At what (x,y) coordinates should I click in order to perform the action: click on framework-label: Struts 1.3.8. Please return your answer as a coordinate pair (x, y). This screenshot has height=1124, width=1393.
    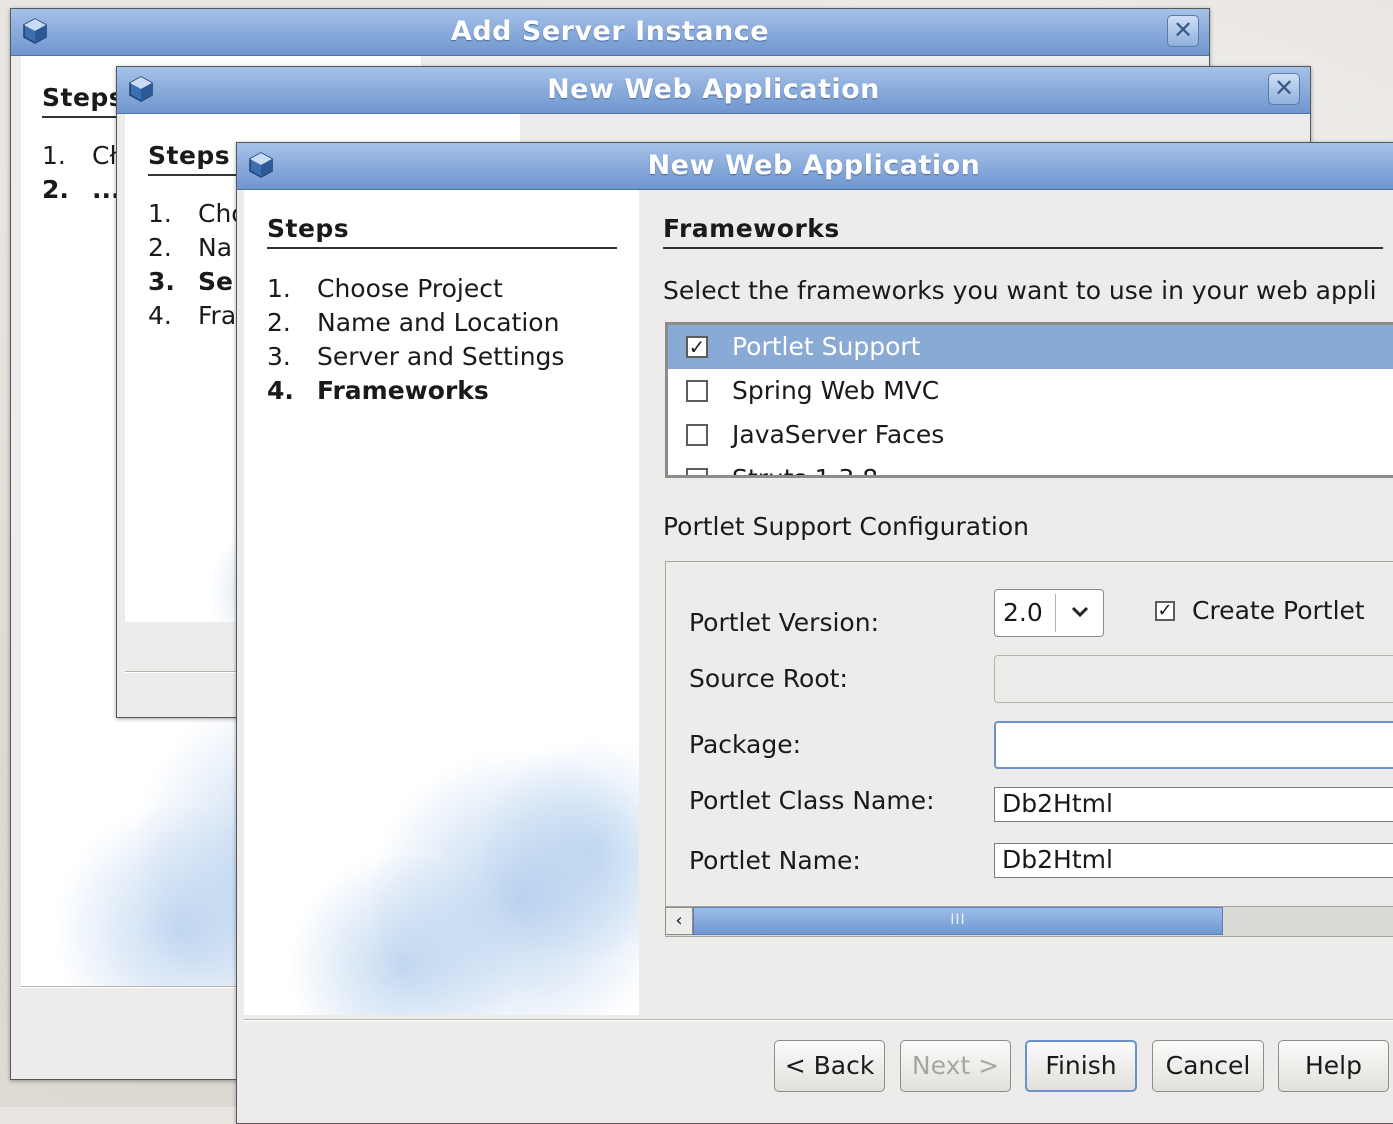
    Looking at the image, I should click on (805, 469).